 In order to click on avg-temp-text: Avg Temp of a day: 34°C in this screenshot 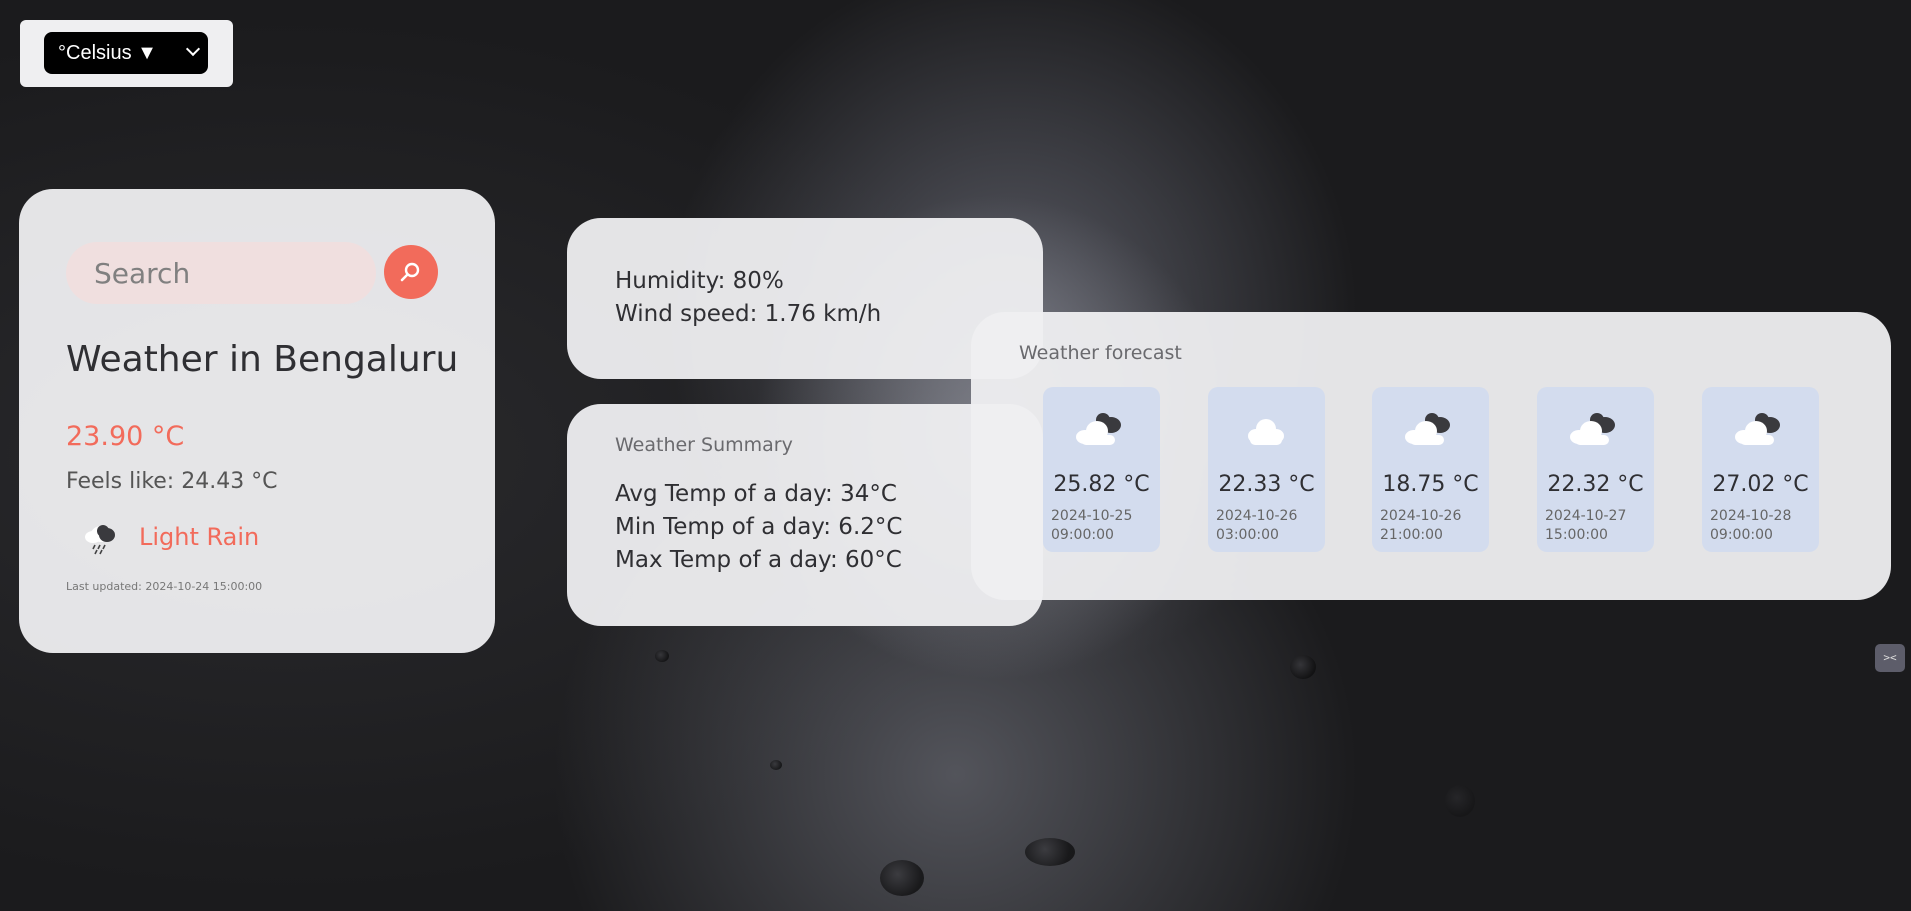, I will do `click(756, 494)`.